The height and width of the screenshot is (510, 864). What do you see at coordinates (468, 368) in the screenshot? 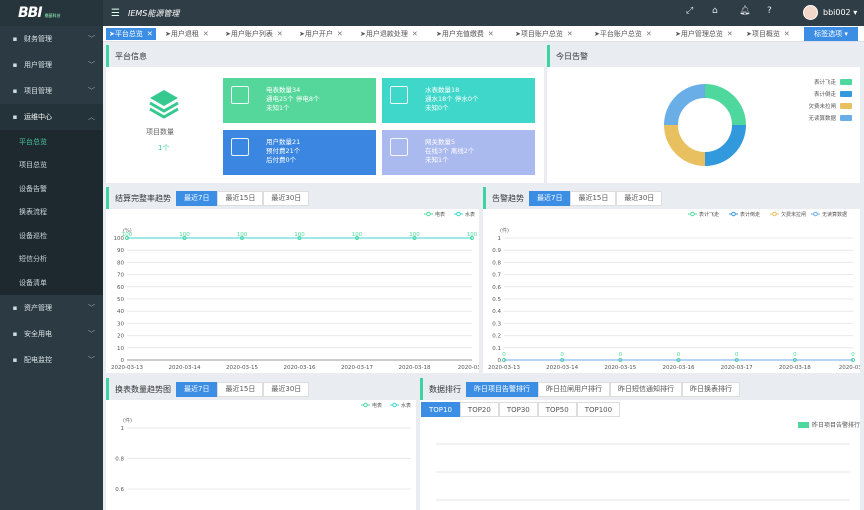
I see `x-tick-label: 2020-03-1` at bounding box center [468, 368].